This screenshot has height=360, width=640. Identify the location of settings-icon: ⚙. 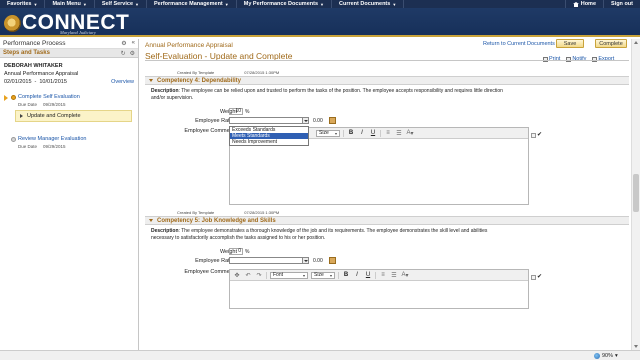
(132, 53).